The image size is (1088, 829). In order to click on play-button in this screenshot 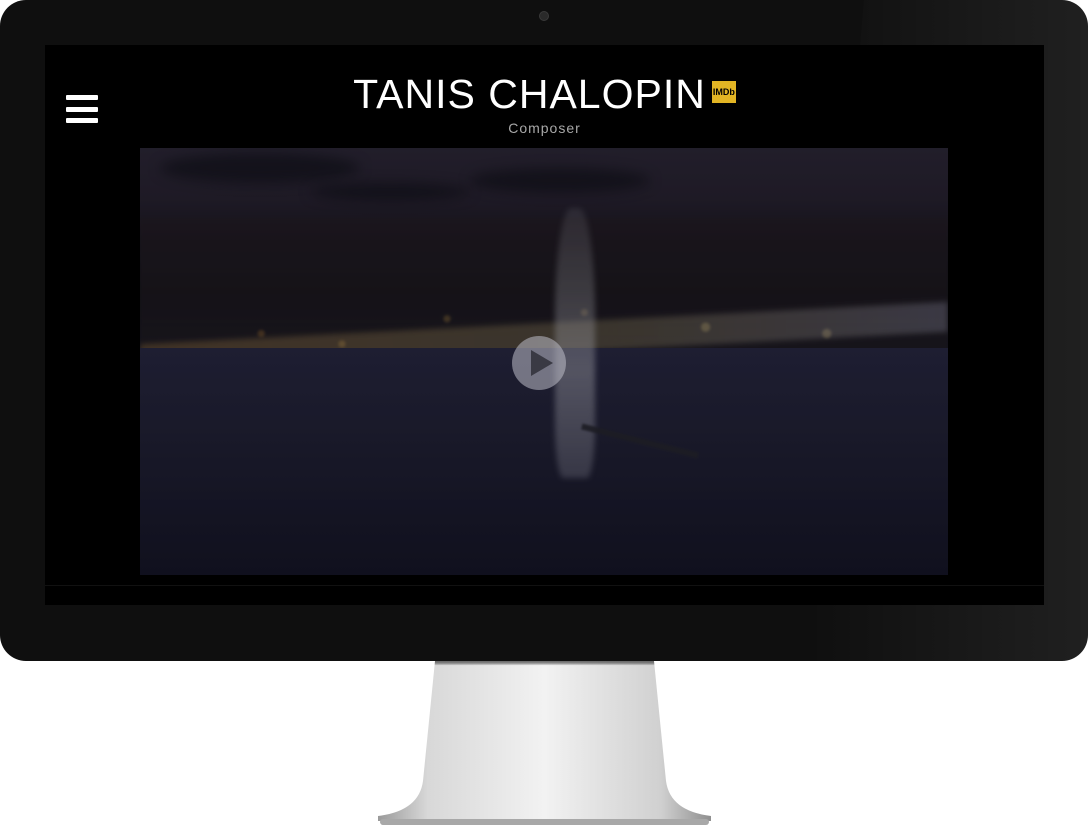, I will do `click(539, 363)`.